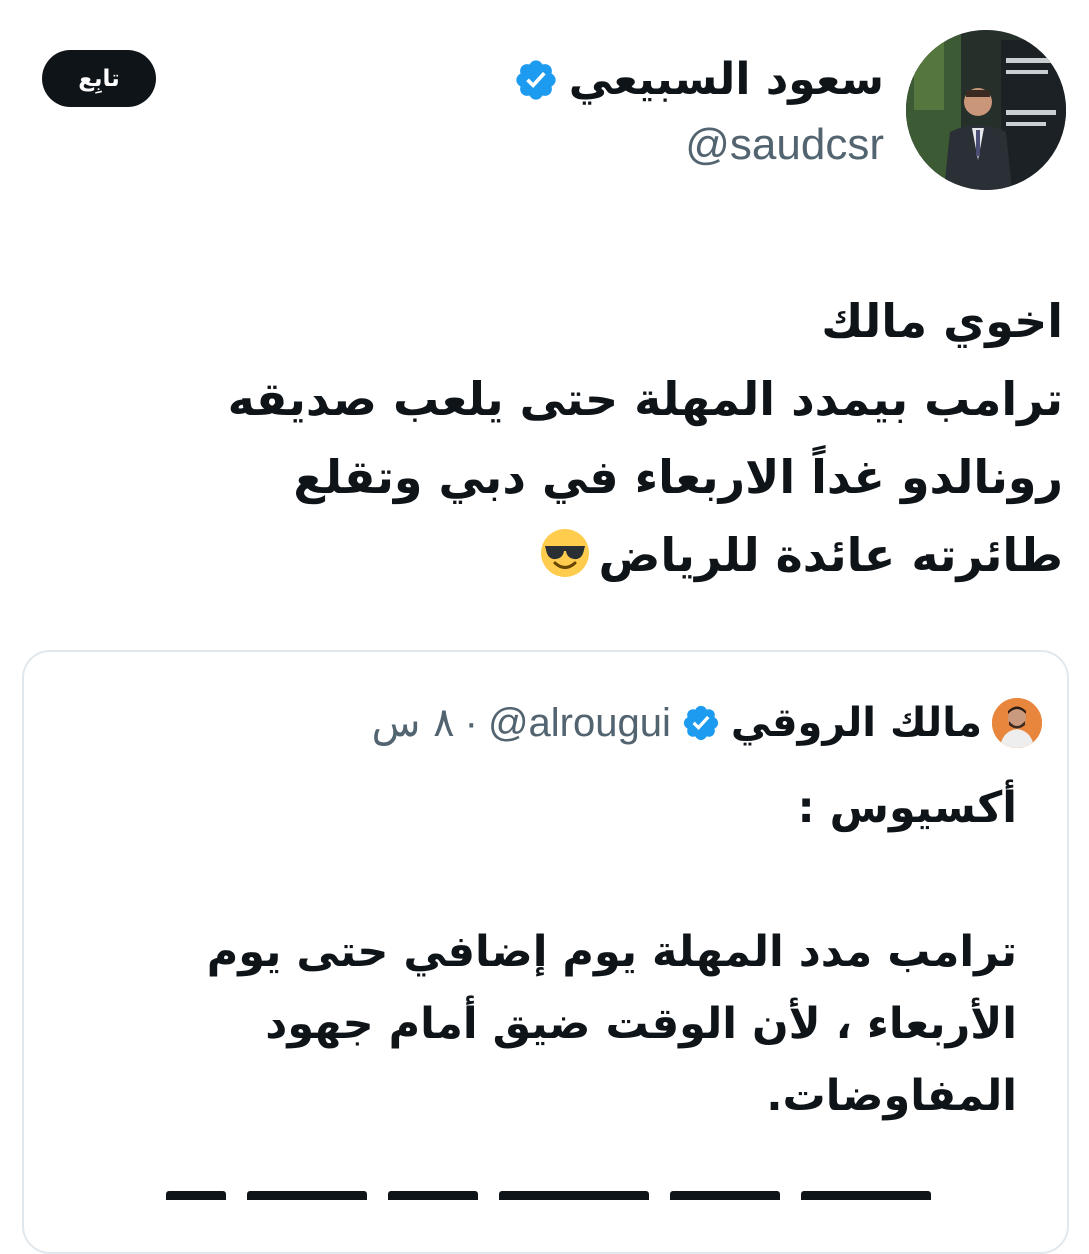  What do you see at coordinates (611, 952) in the screenshot?
I see `quoted-tweet-line: ترامب مدد المهلة يوم إضافي حتى يوم` at bounding box center [611, 952].